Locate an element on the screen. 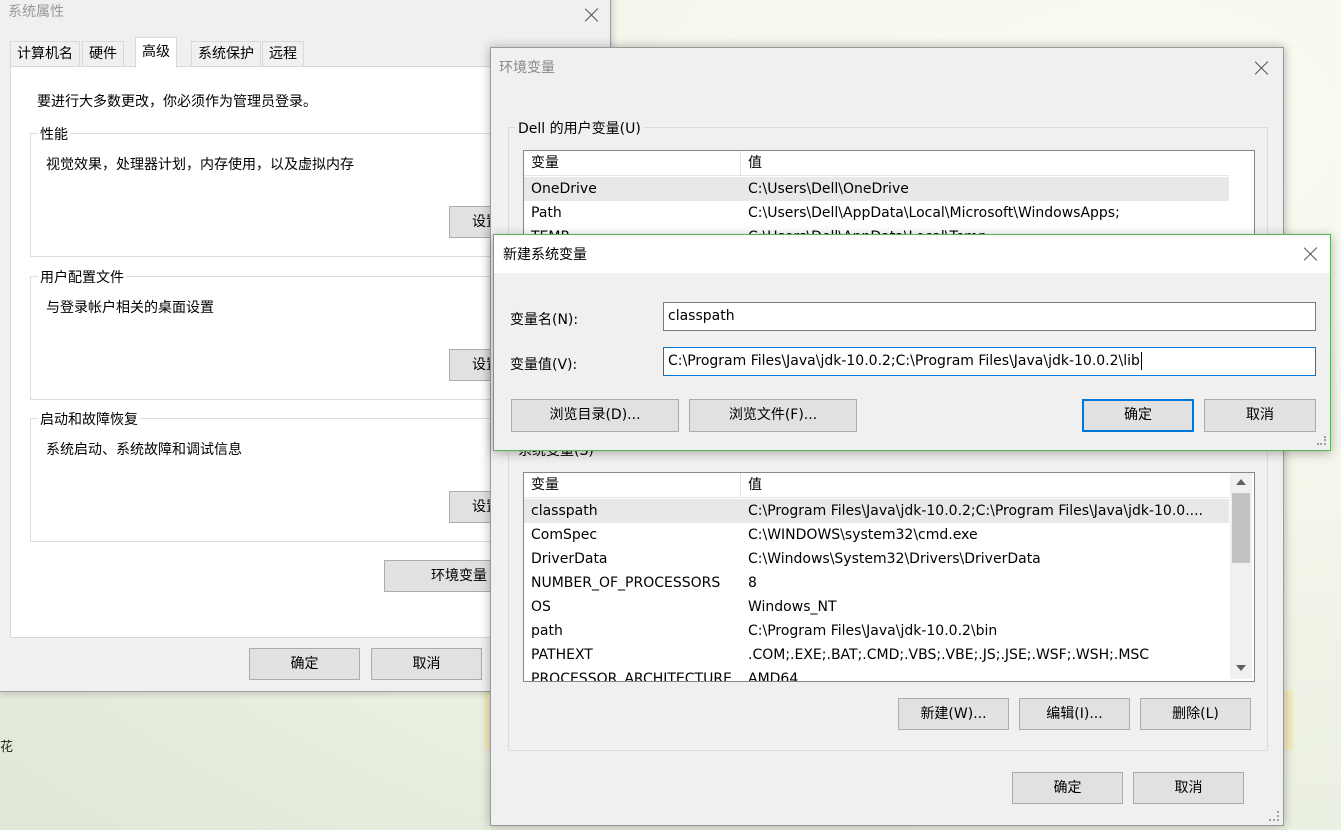  table-row: NUMBER_OF_PROCESSORS 8 is located at coordinates (876, 583).